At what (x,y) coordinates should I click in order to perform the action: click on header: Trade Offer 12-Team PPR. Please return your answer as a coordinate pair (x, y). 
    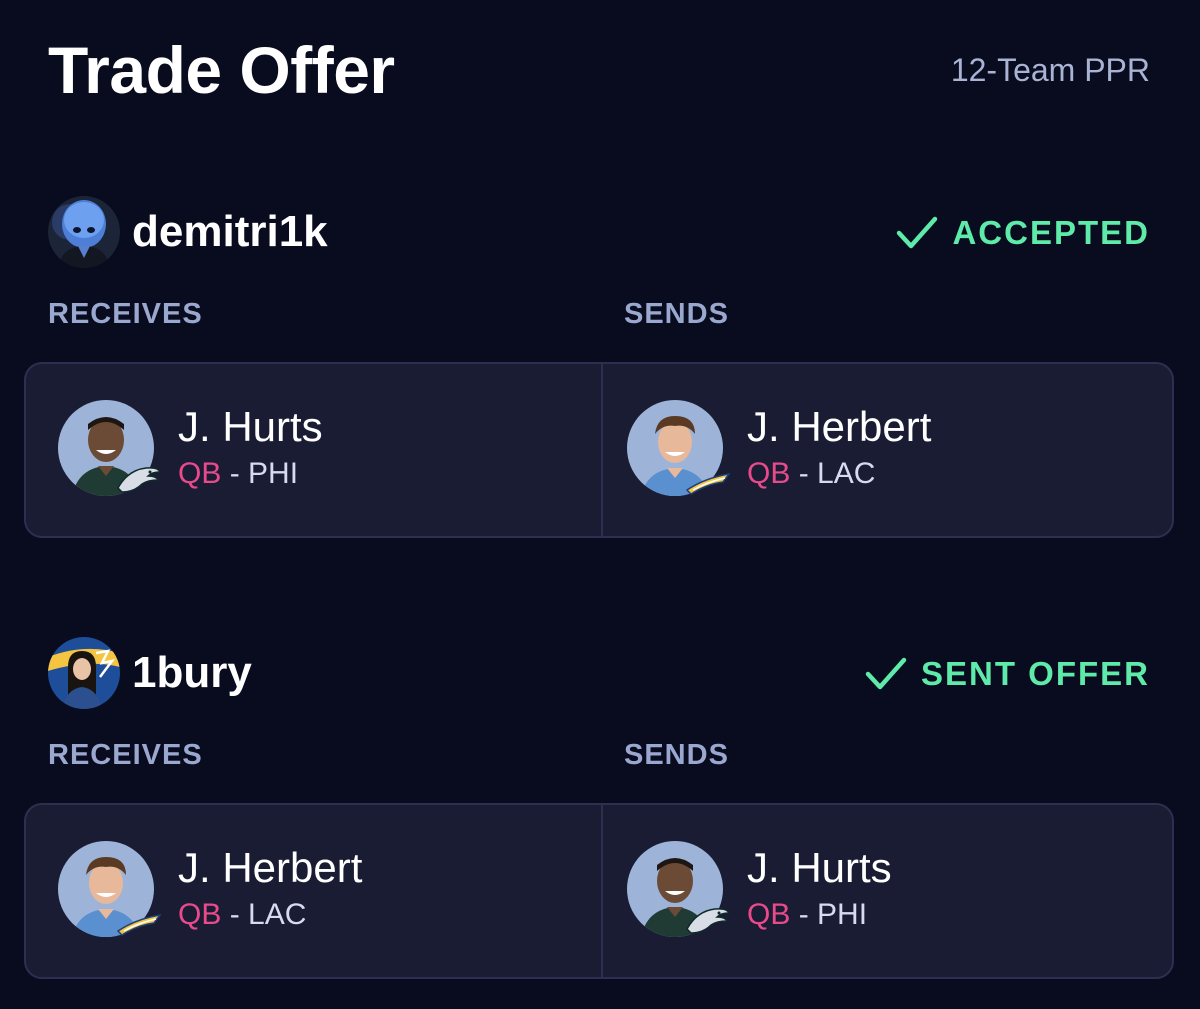
    Looking at the image, I should click on (599, 72).